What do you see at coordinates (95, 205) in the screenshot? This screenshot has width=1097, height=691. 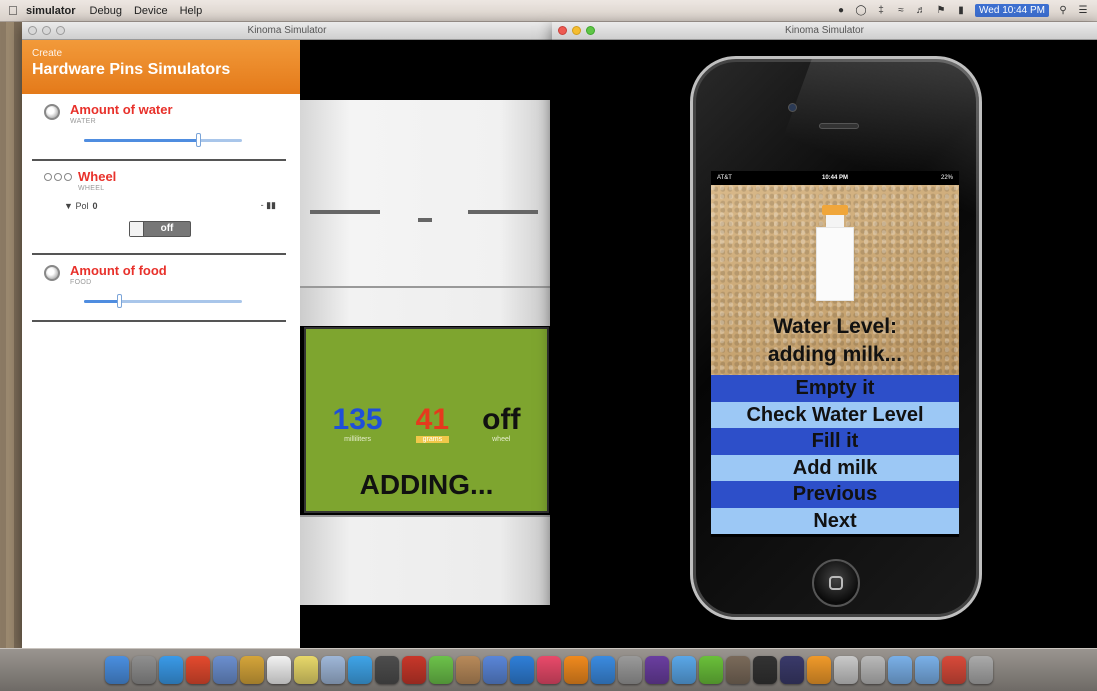 I see `pol-value: 0` at bounding box center [95, 205].